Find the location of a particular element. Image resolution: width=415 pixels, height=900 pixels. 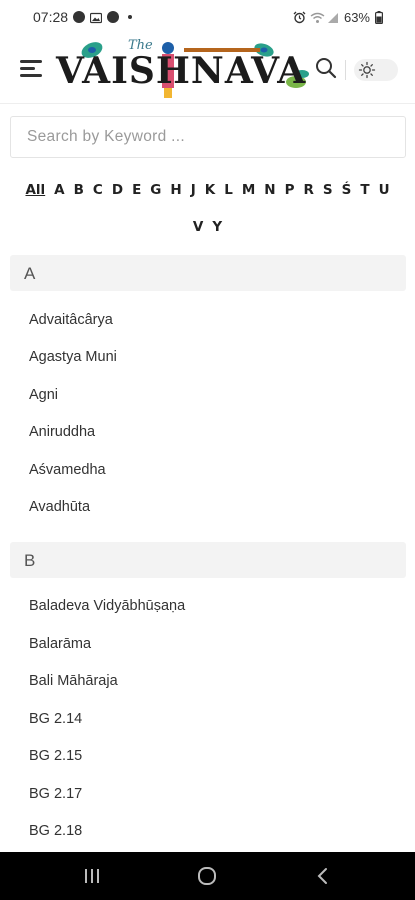

recent-apps-button is located at coordinates (92, 876).